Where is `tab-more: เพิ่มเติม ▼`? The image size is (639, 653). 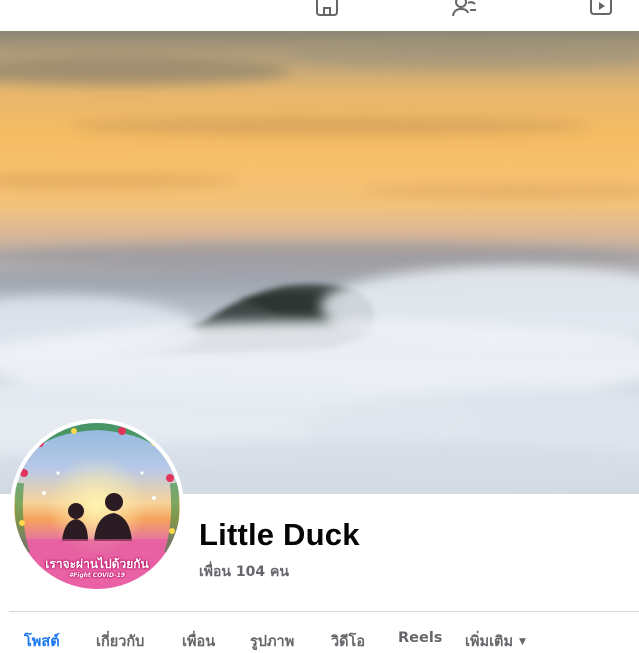 tab-more: เพิ่มเติม ▼ is located at coordinates (495, 641).